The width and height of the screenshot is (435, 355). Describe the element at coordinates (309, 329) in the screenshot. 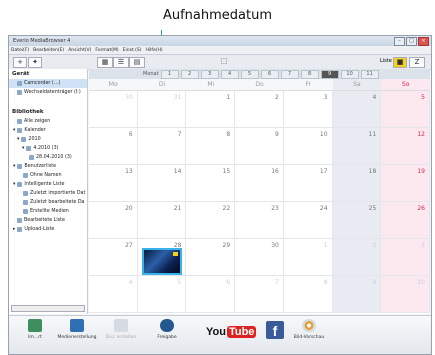

I see `preview-button: Bild-Vorschau` at that location.